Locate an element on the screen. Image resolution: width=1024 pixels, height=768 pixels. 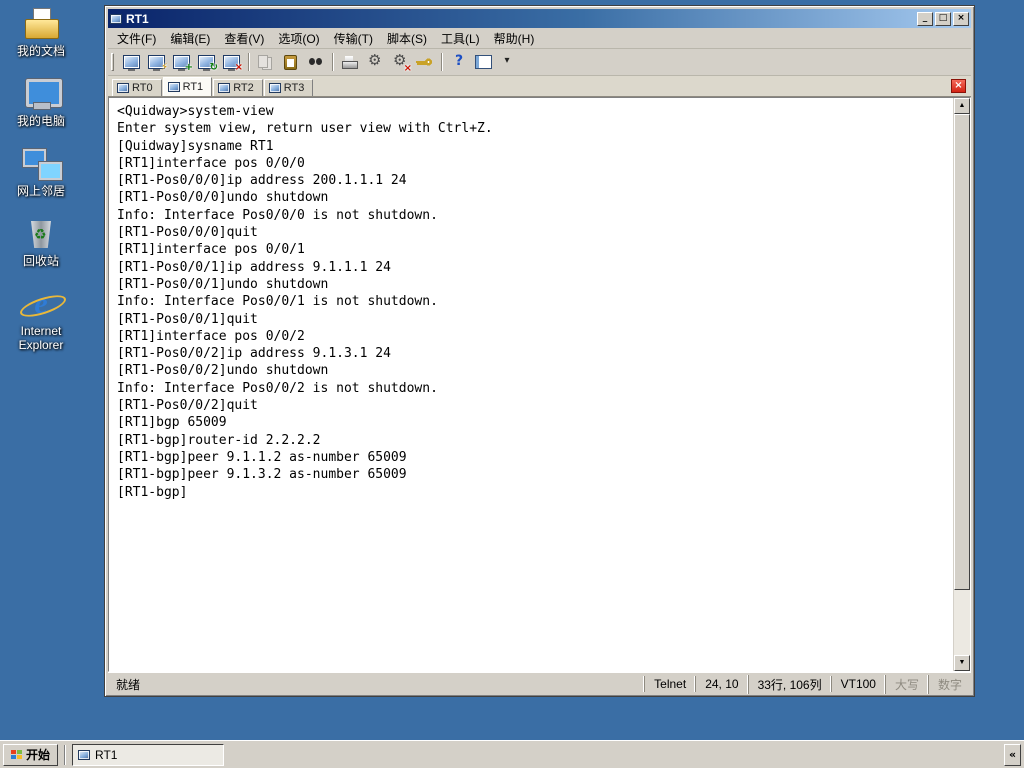
desktop-icon-label: 我的文档 is located at coordinates (40, 51).